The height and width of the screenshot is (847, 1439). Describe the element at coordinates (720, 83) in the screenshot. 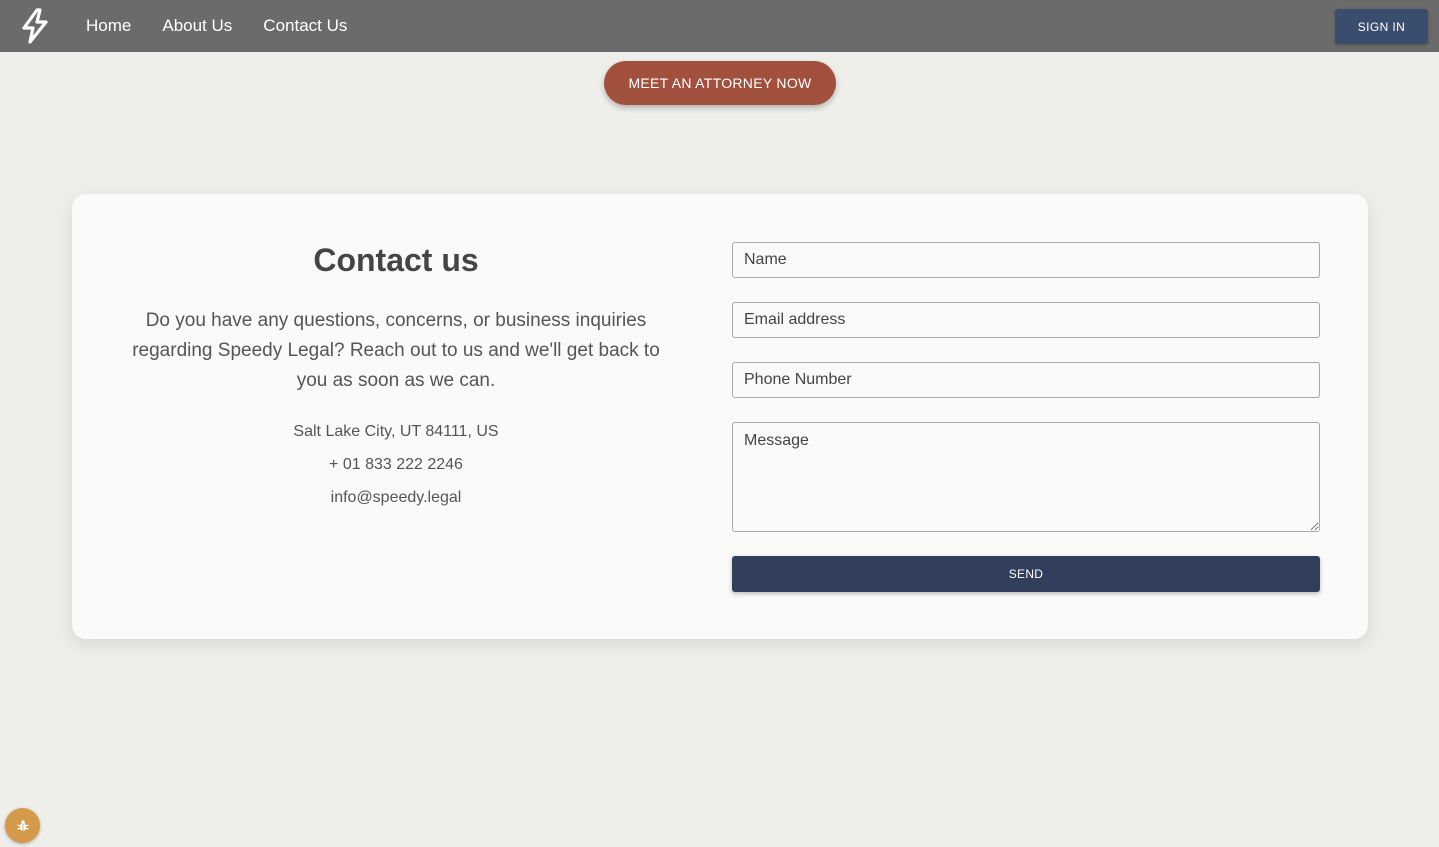

I see `meet-attorney-button: MEET AN ATTORNEY NOW` at that location.